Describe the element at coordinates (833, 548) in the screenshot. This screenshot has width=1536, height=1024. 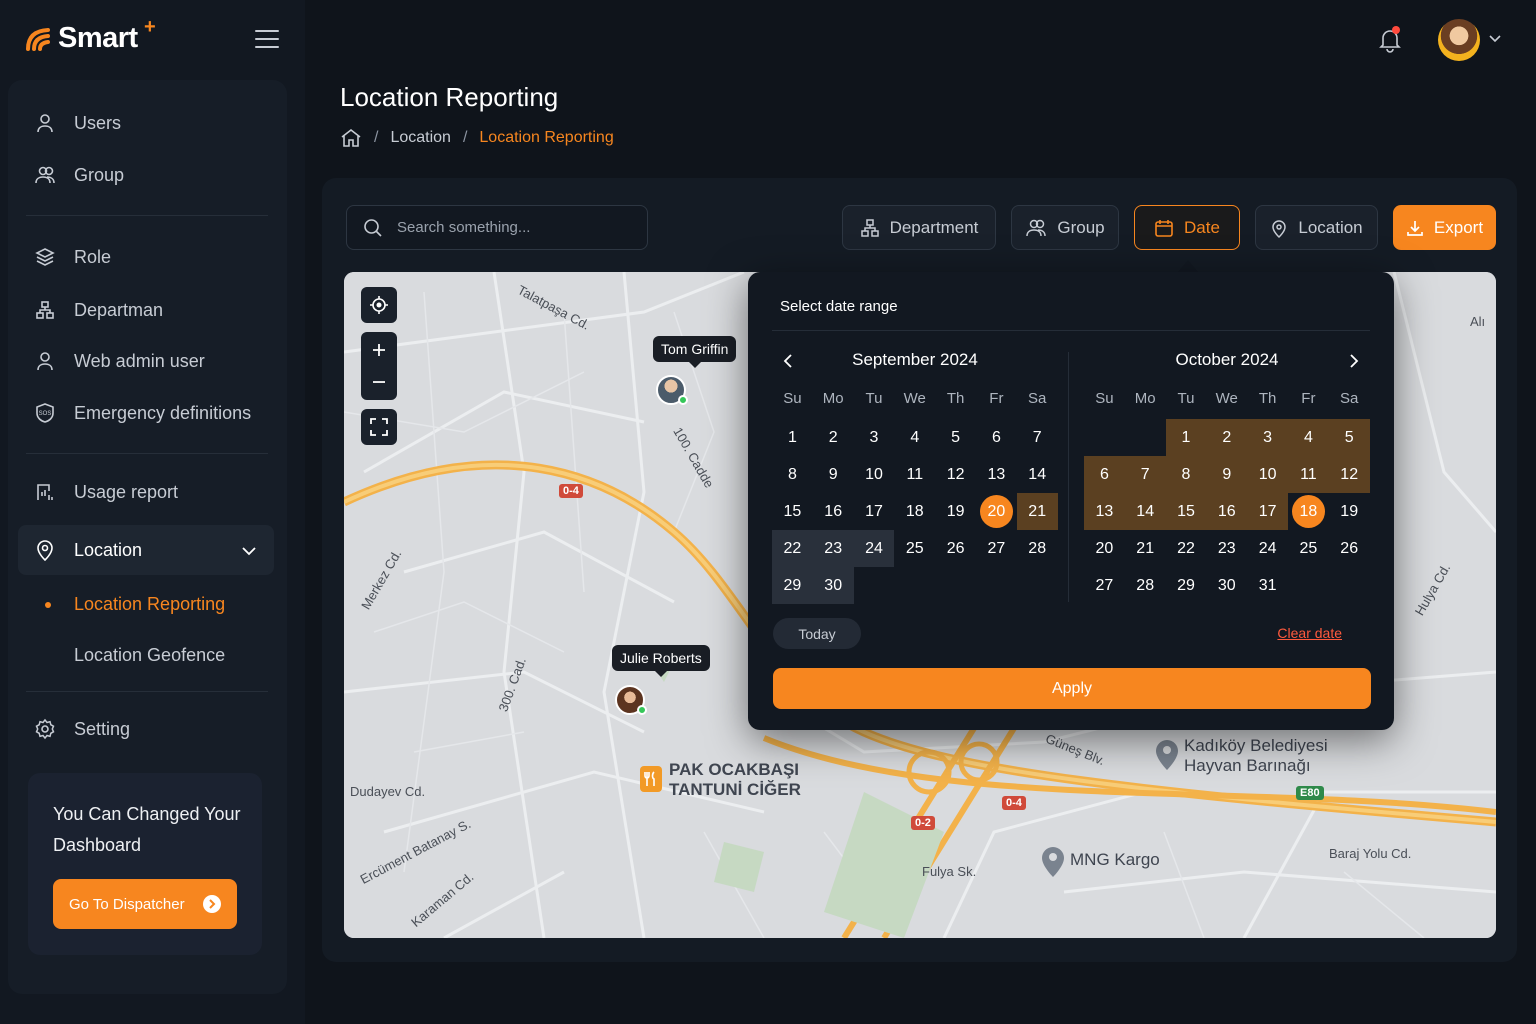
I see `calendar-day: 23` at that location.